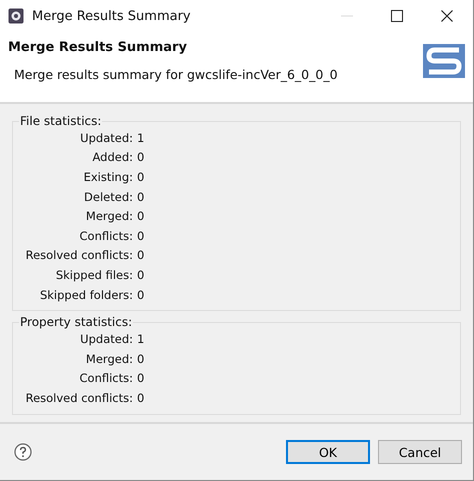  What do you see at coordinates (85, 295) in the screenshot?
I see `stat-label: Skipped folders:` at bounding box center [85, 295].